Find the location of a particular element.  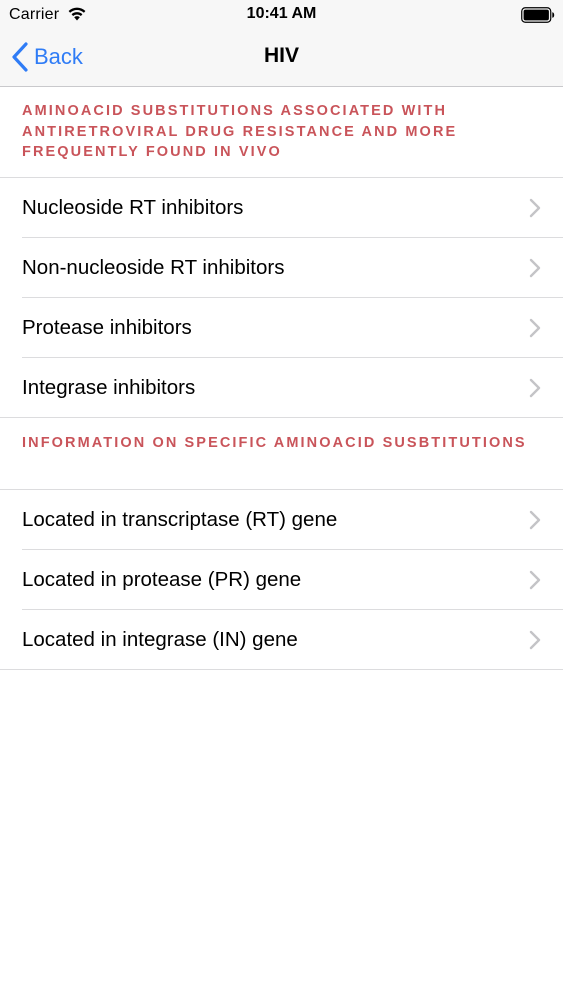

battery-icon is located at coordinates (538, 15).